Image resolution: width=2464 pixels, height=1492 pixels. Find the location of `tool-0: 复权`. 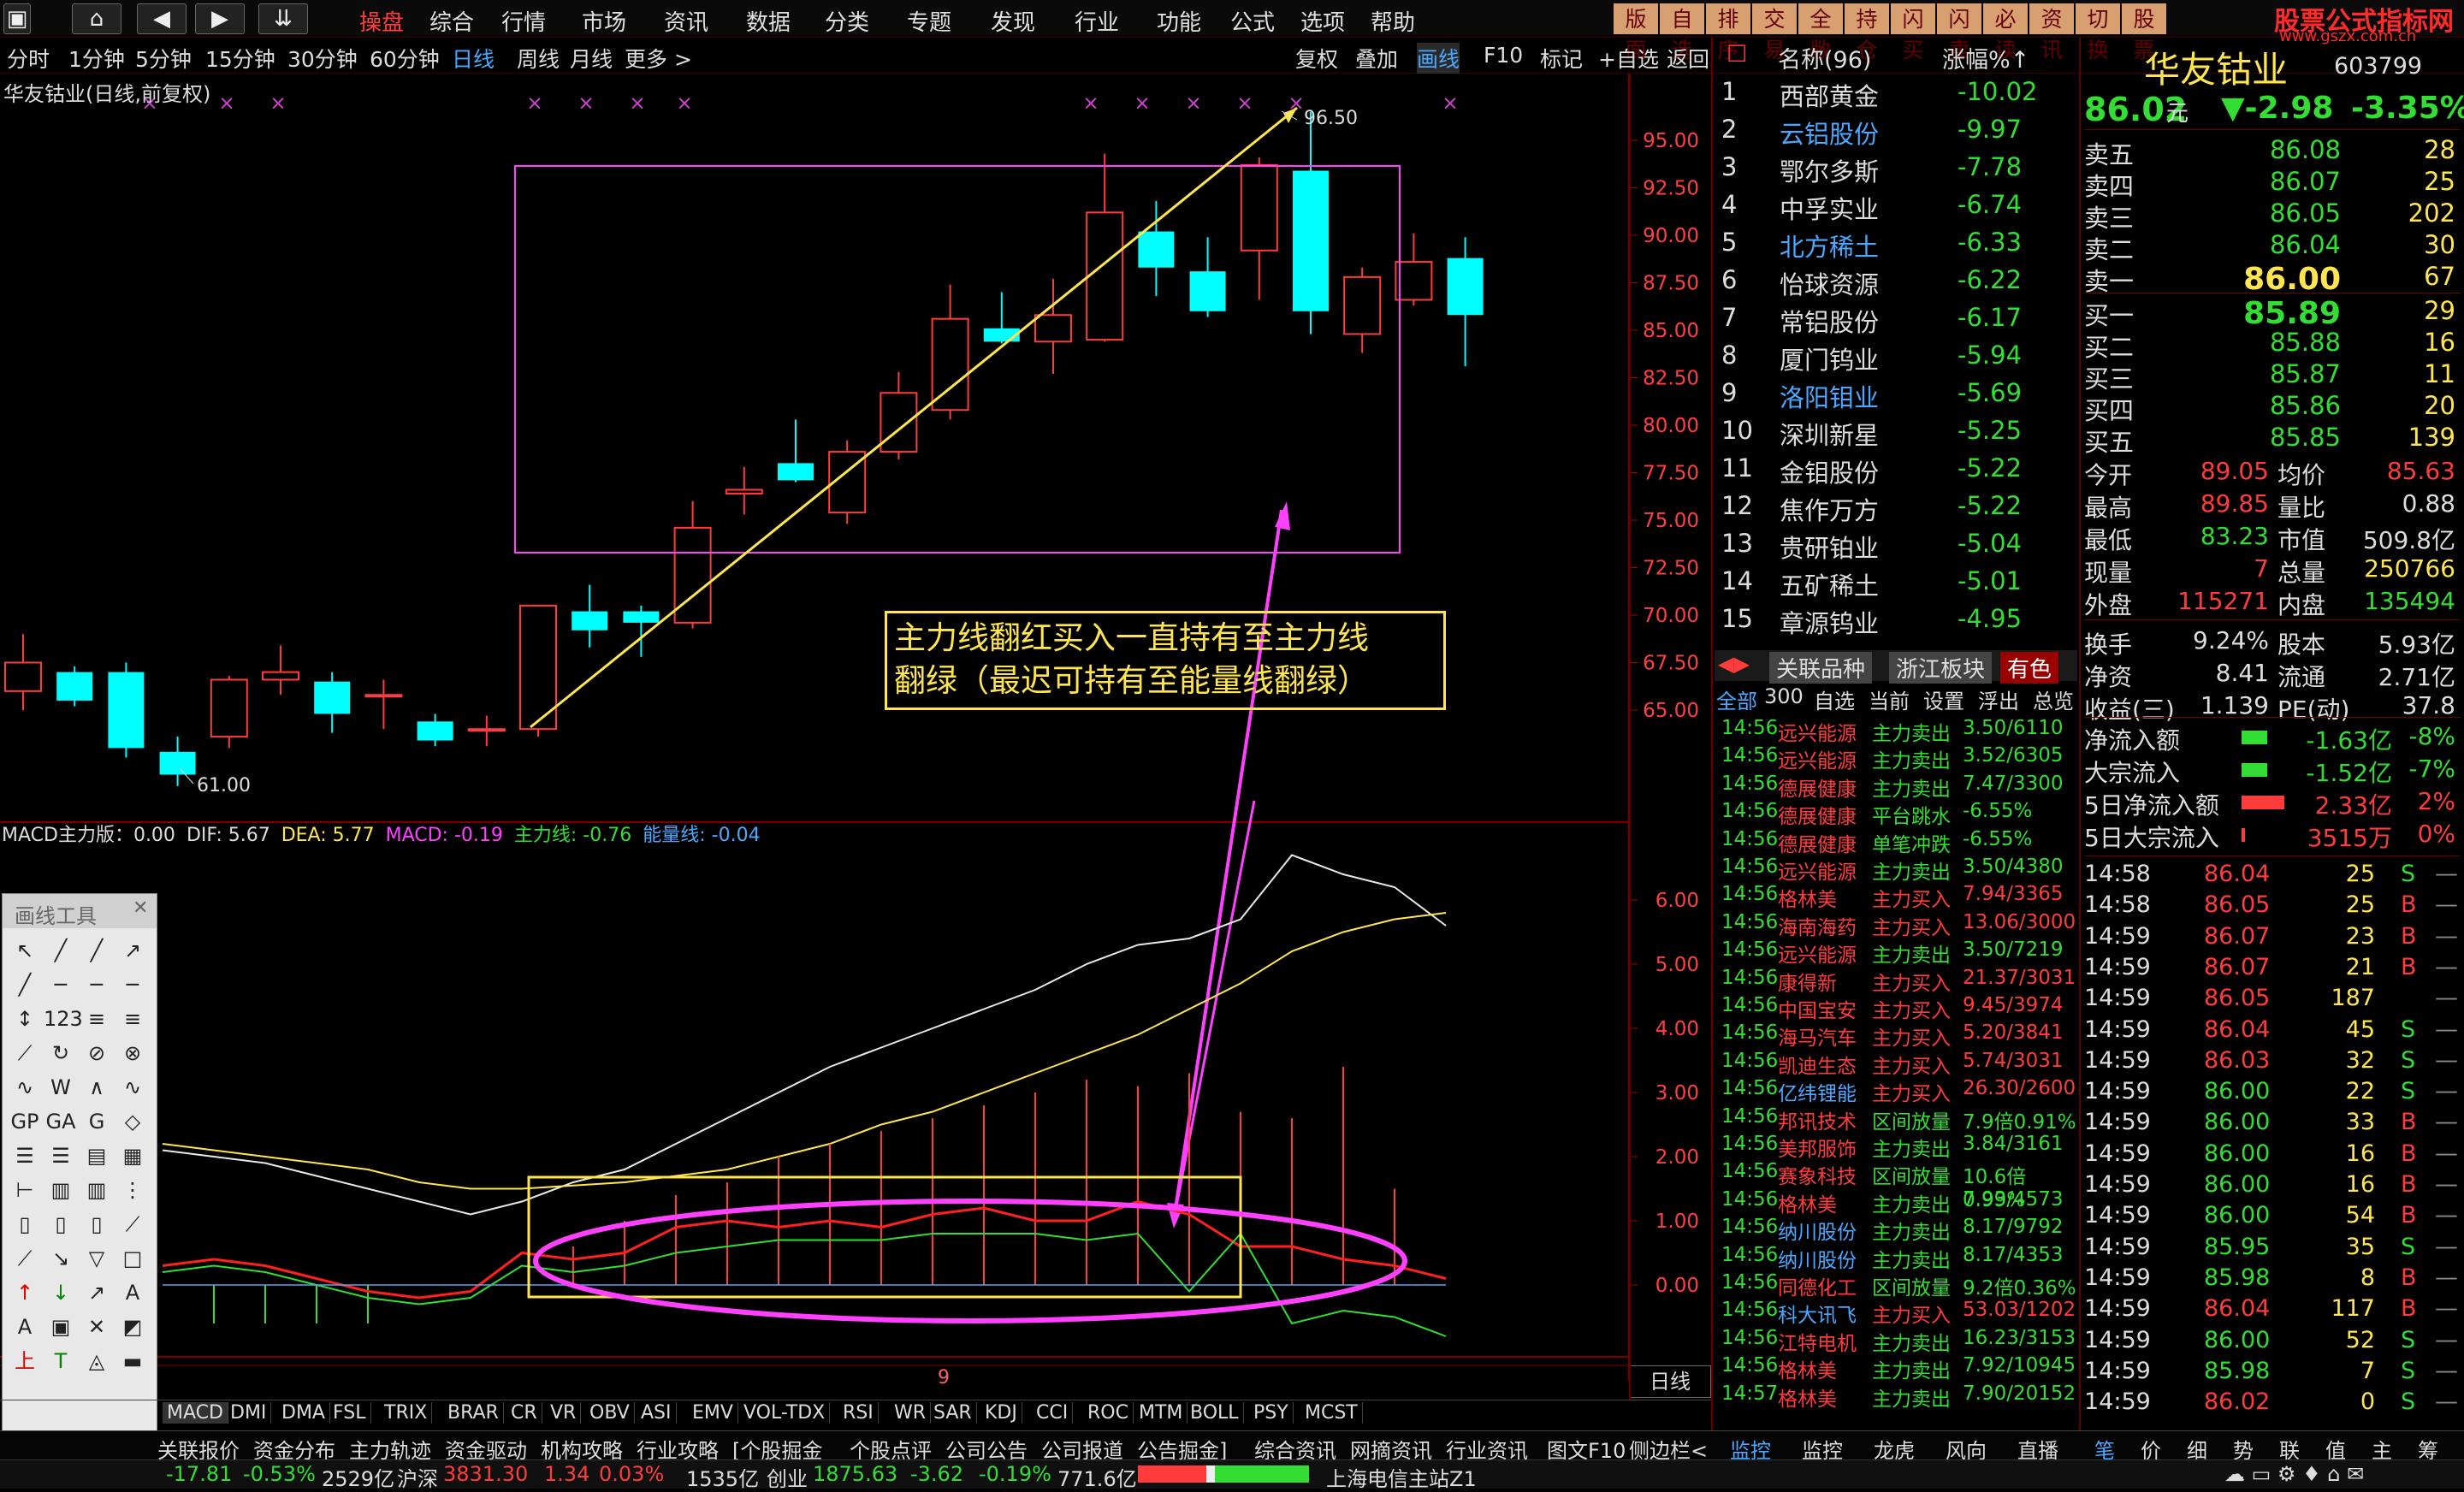

tool-0: 复权 is located at coordinates (1316, 58).